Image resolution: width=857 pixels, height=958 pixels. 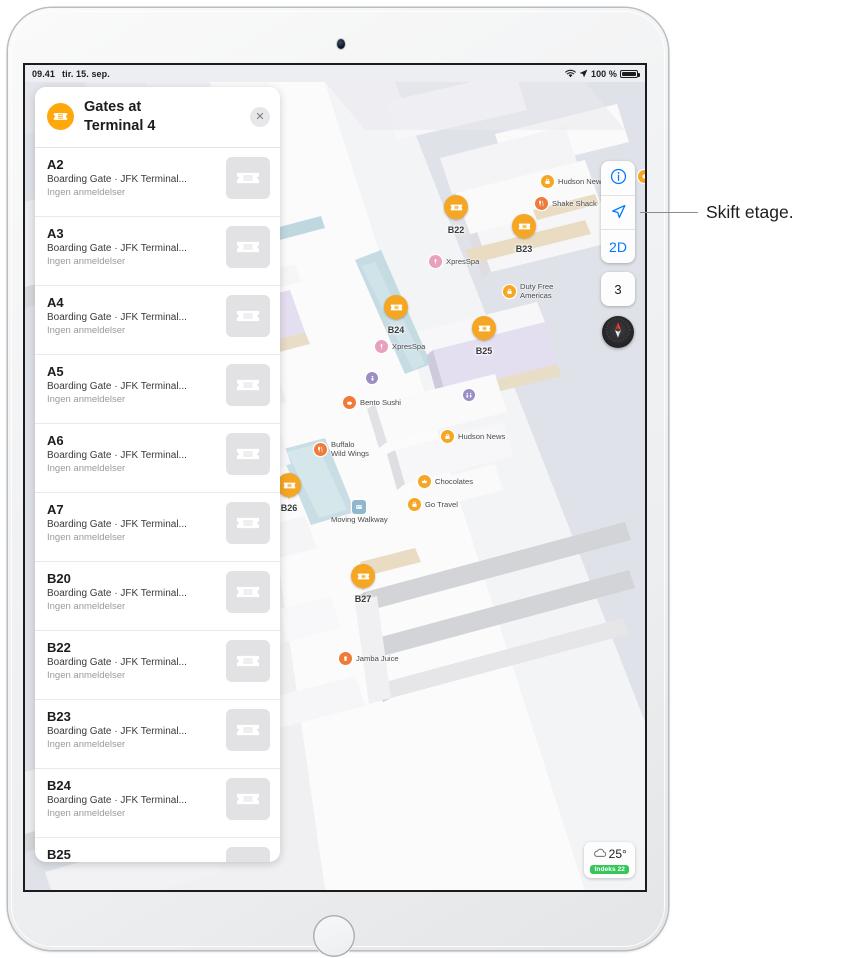 I want to click on map-poi-partial: Gri, so click(x=641, y=176).